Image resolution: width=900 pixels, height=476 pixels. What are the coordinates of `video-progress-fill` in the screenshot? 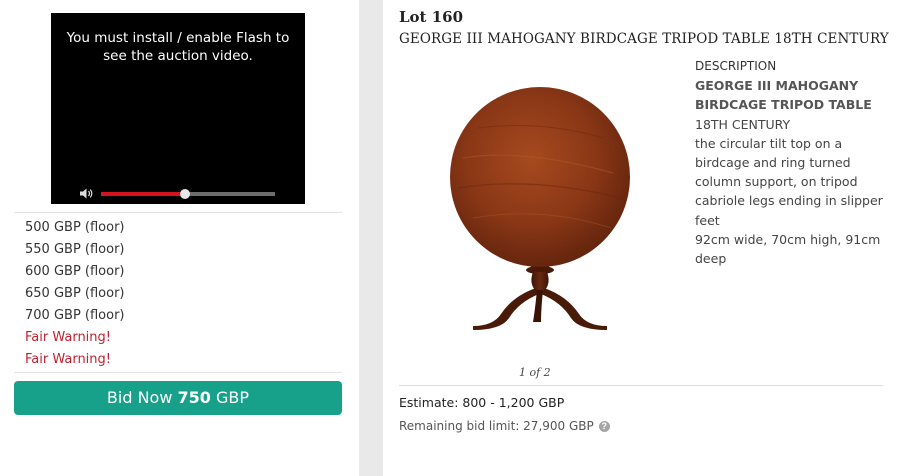 It's located at (143, 194).